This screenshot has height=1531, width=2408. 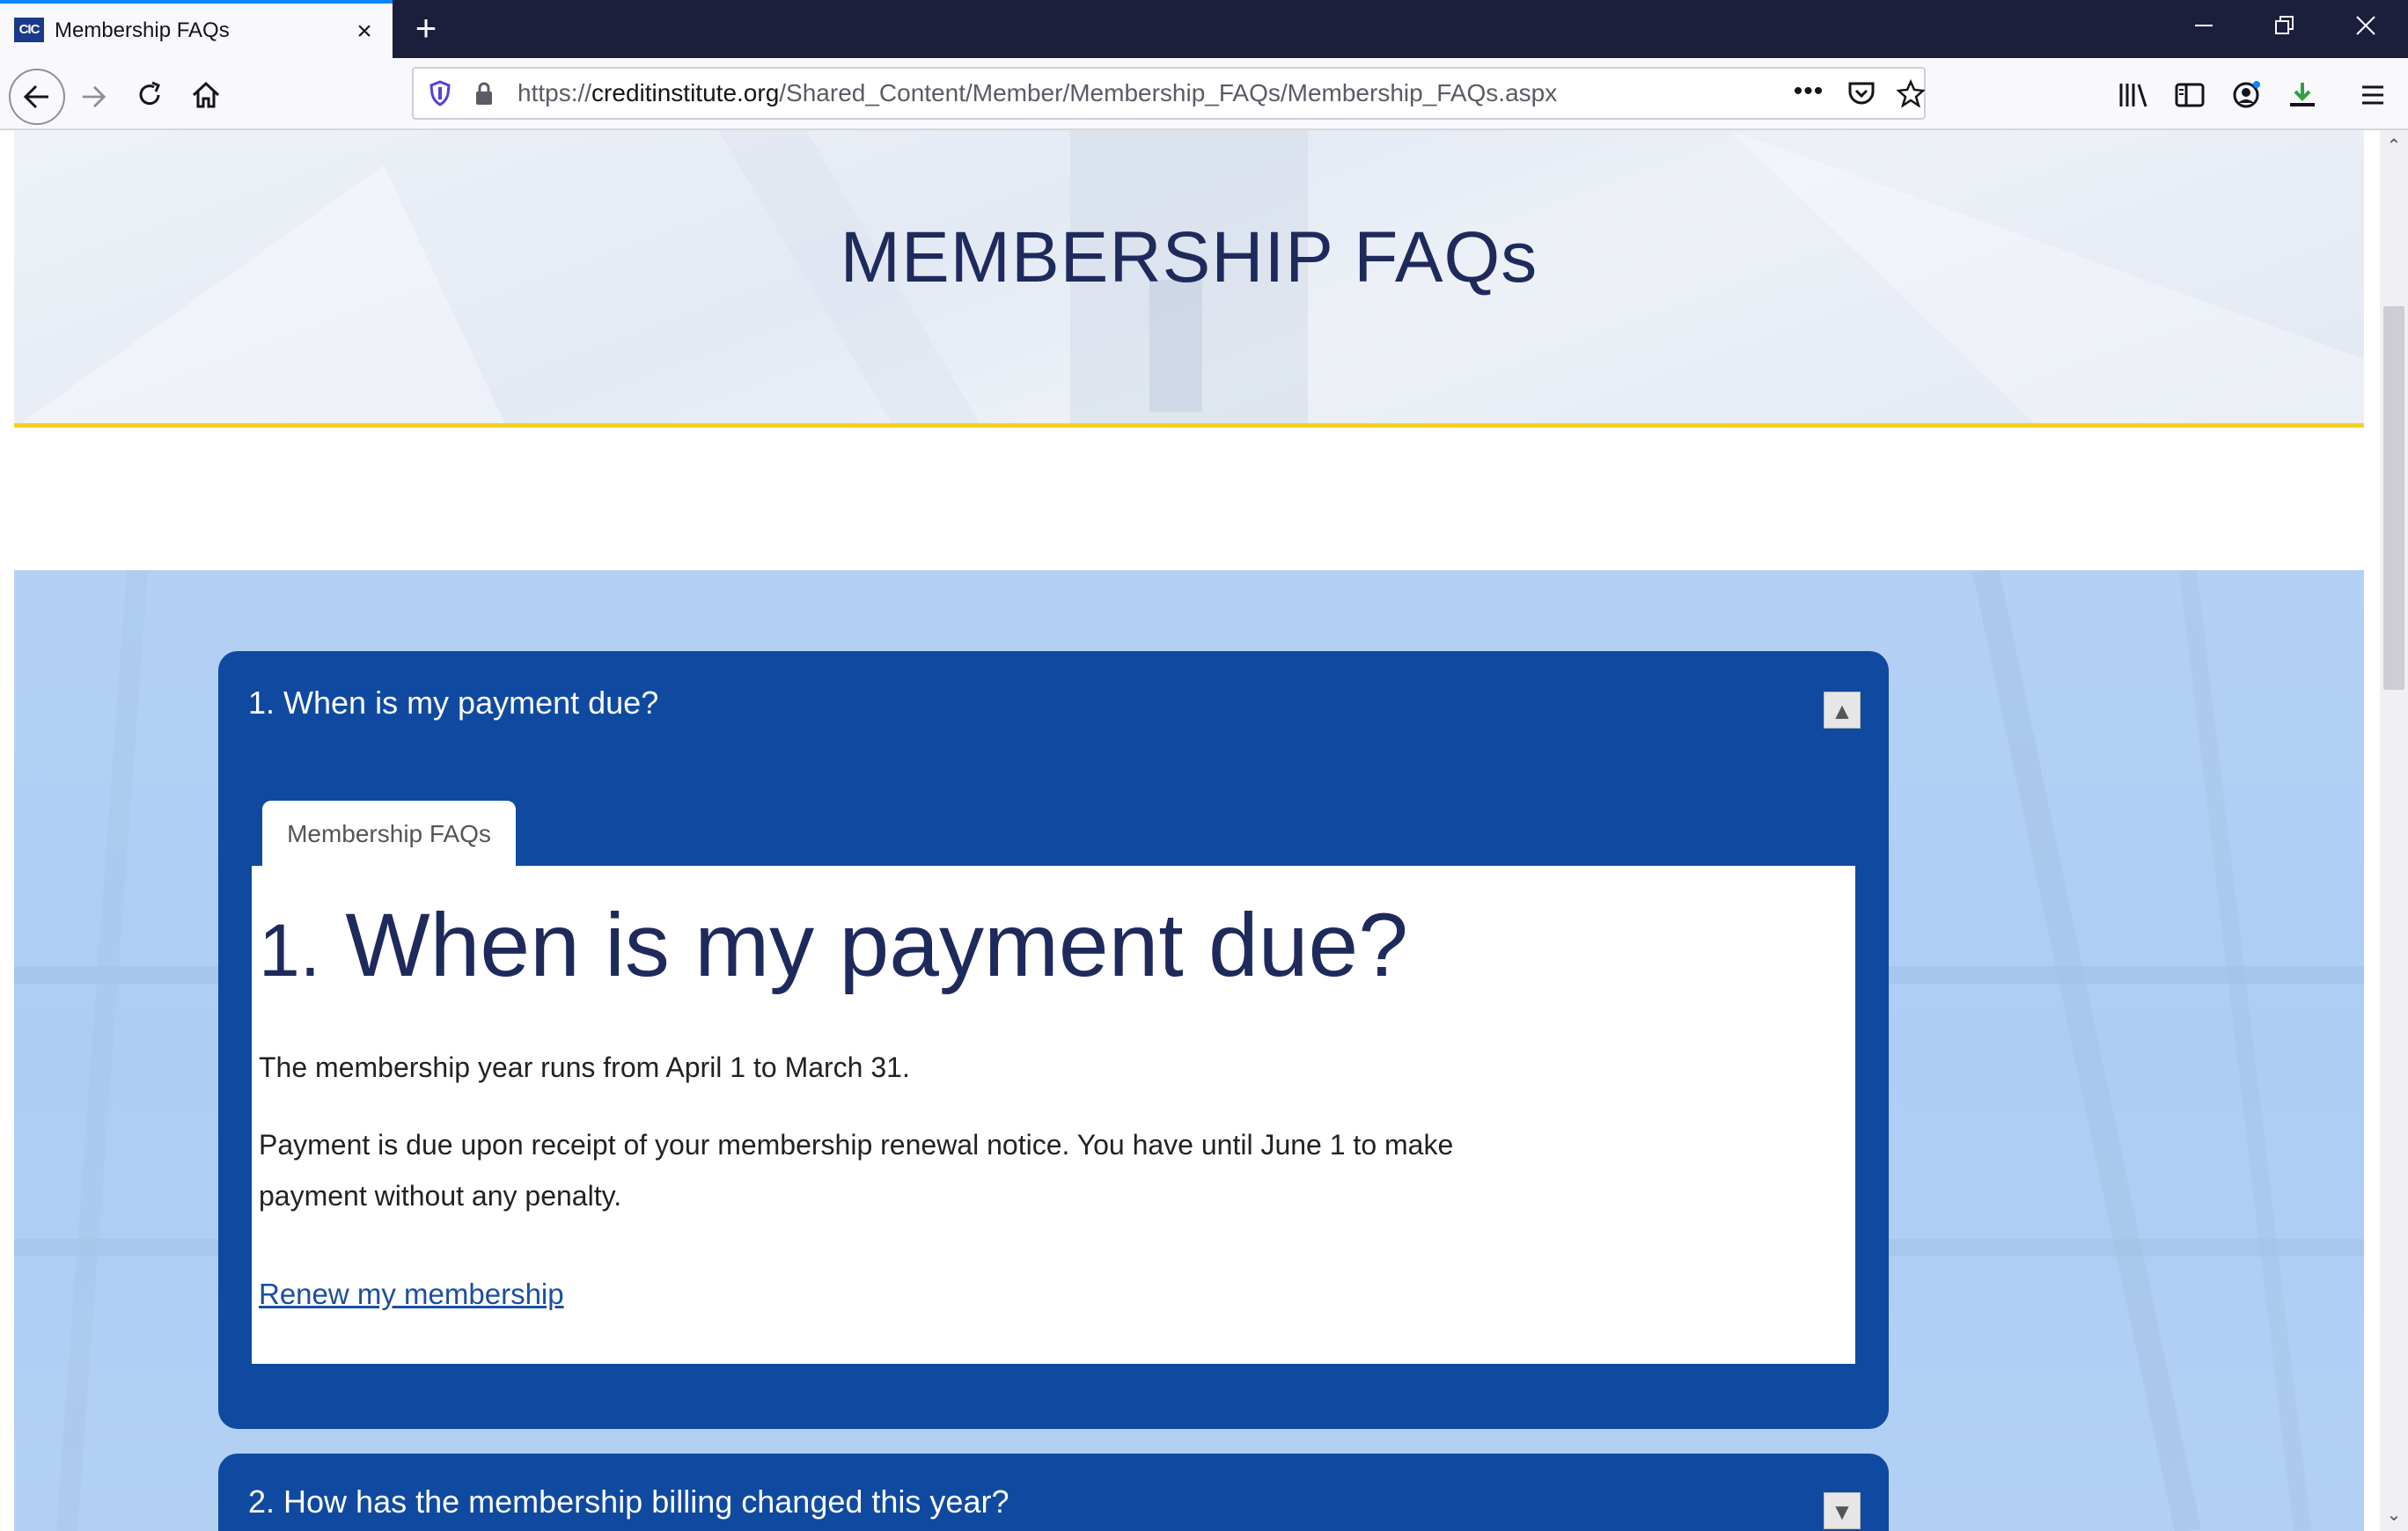 What do you see at coordinates (440, 93) in the screenshot?
I see `tracking-shield-icon` at bounding box center [440, 93].